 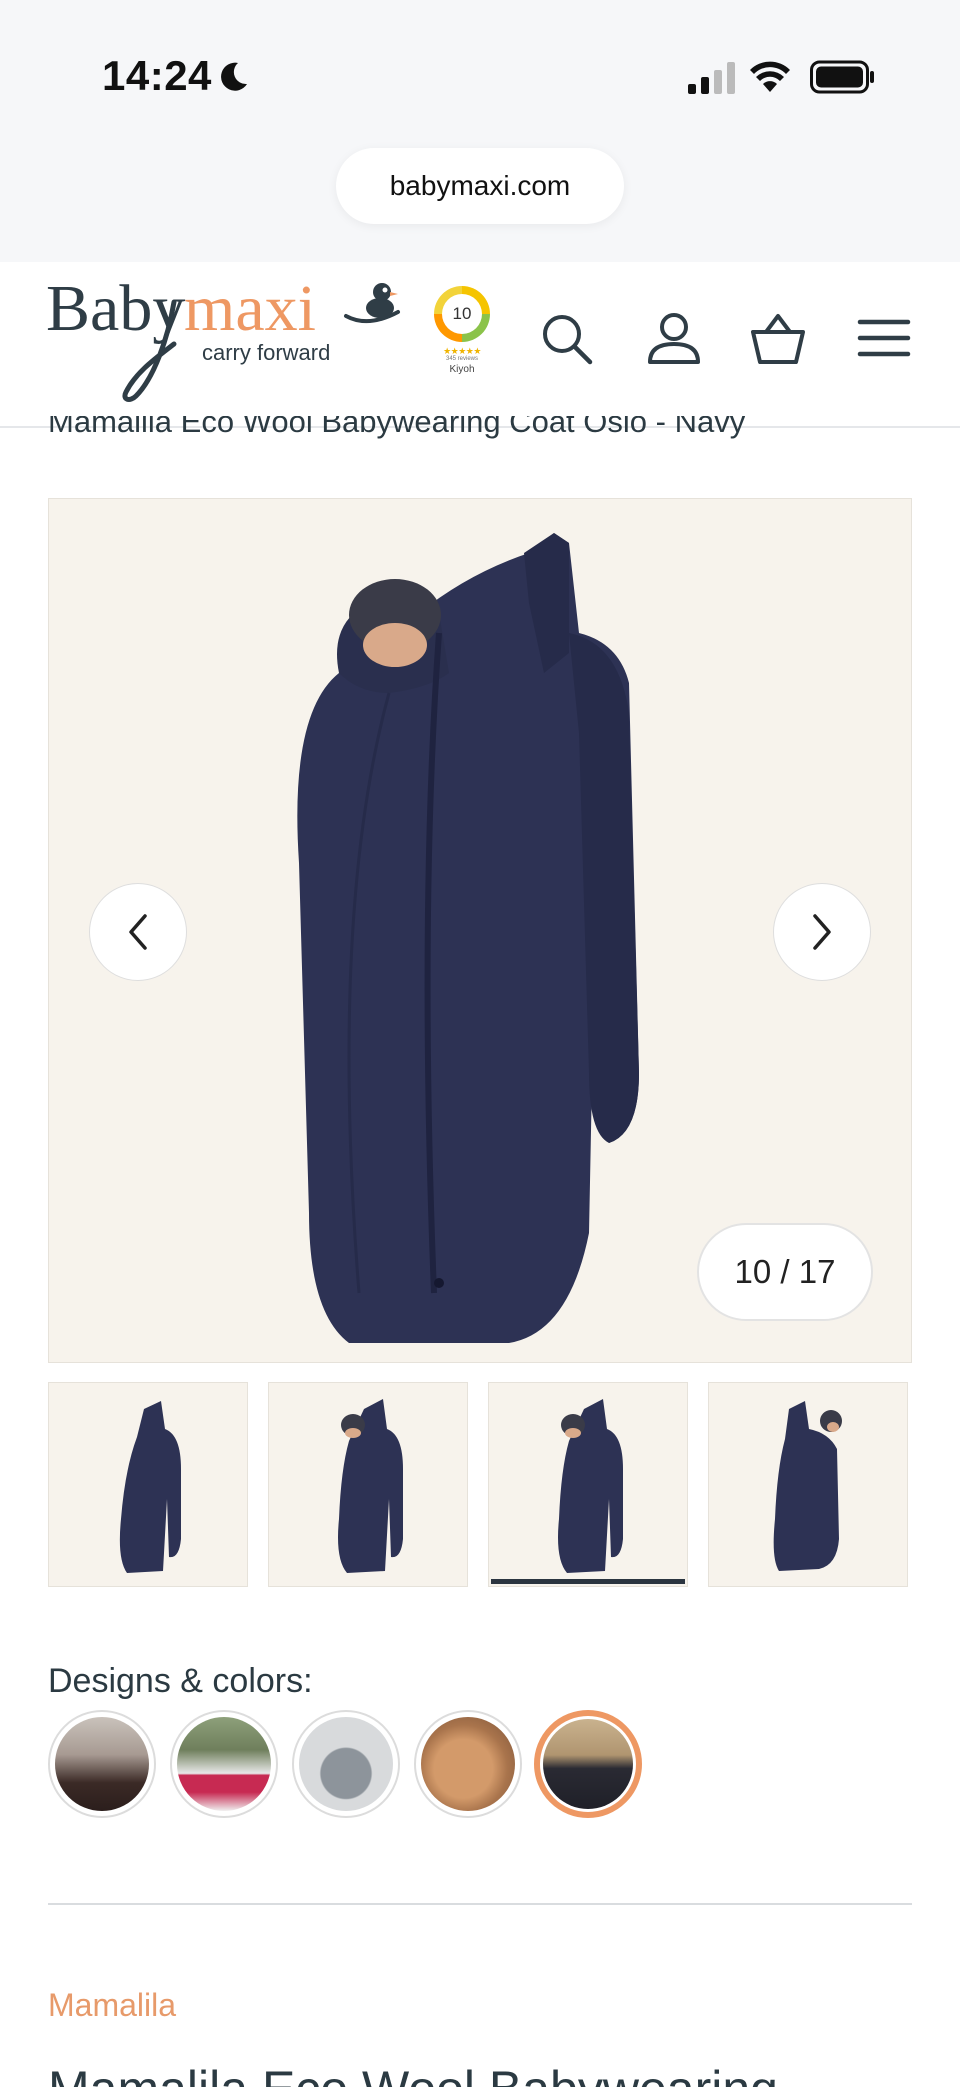 I want to click on search-icon, so click(x=566, y=338).